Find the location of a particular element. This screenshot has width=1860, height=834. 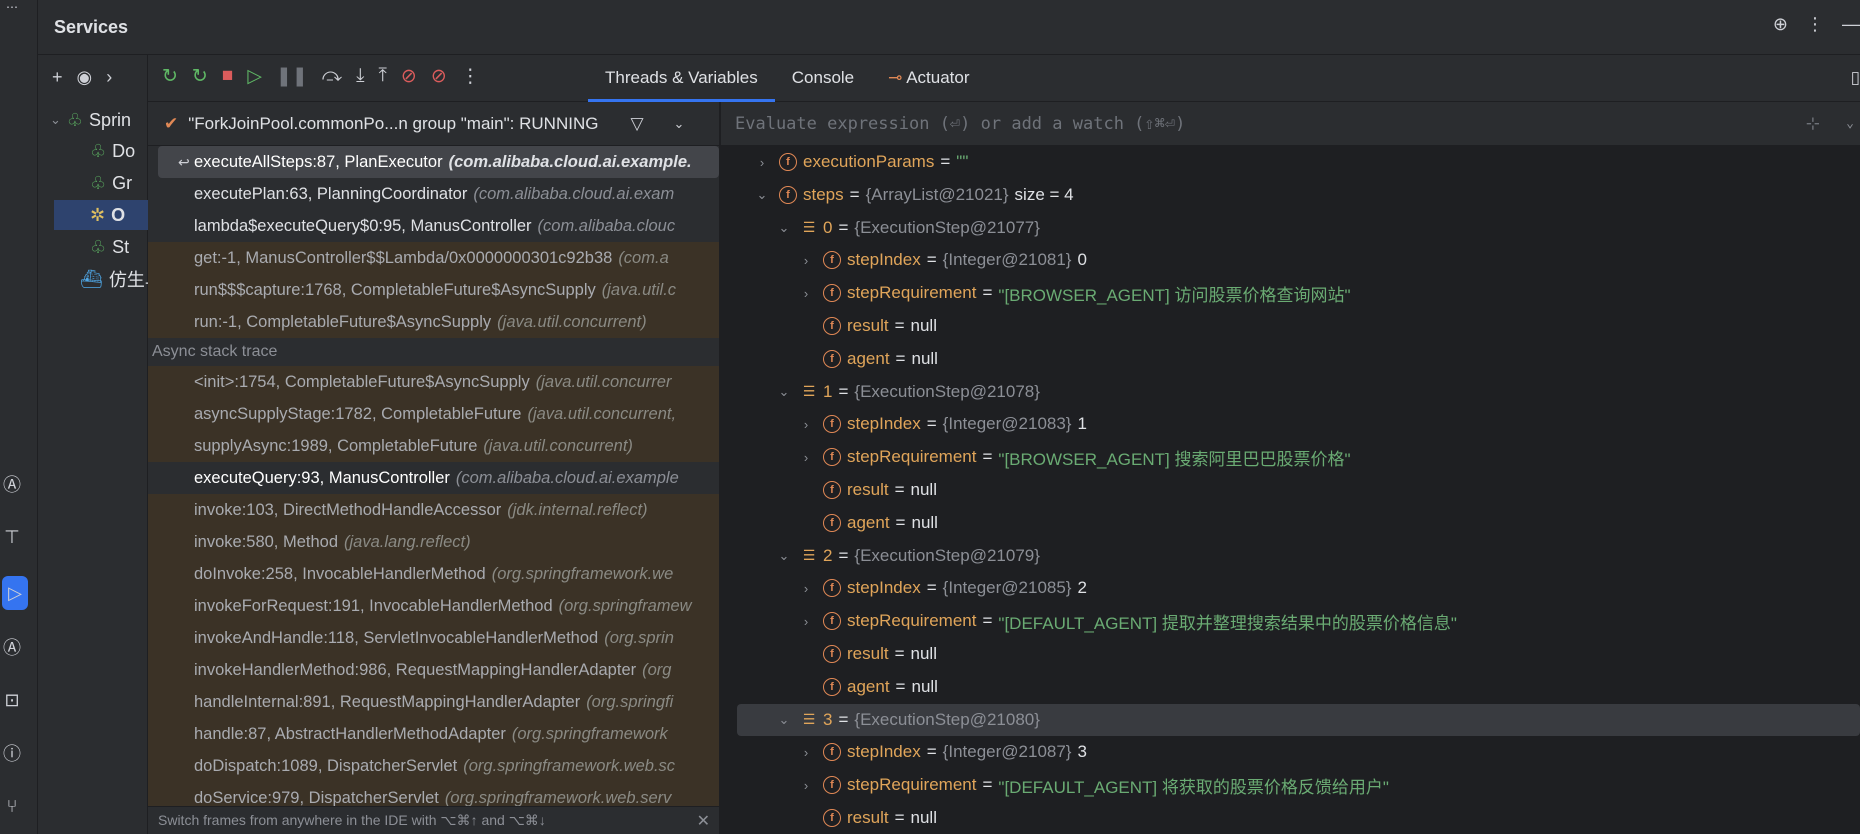

target-icon: ⊕ is located at coordinates (1780, 24).